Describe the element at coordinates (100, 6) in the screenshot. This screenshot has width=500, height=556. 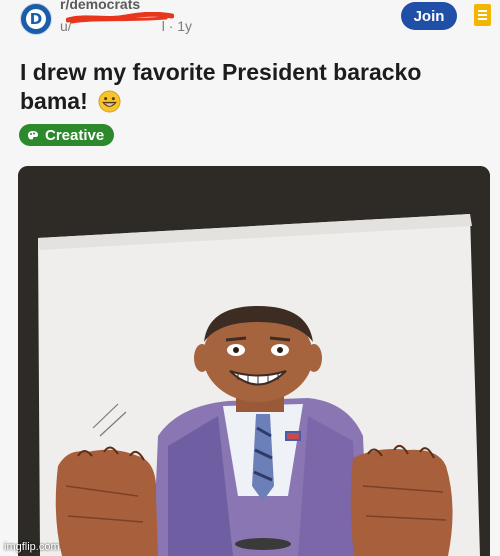
I see `subreddit-name: r/democrats` at that location.